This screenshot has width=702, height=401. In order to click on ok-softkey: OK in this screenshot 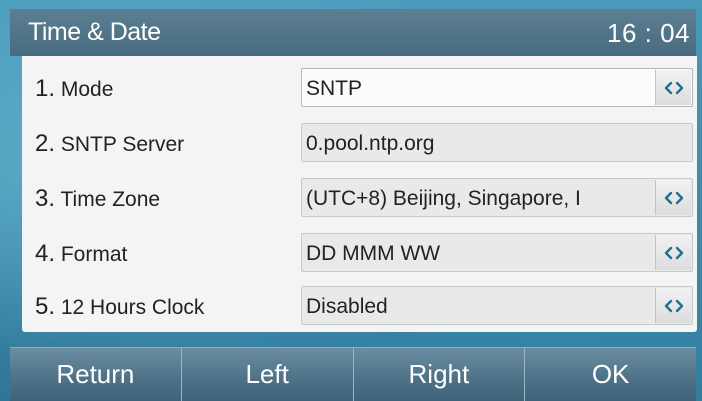, I will do `click(610, 374)`.